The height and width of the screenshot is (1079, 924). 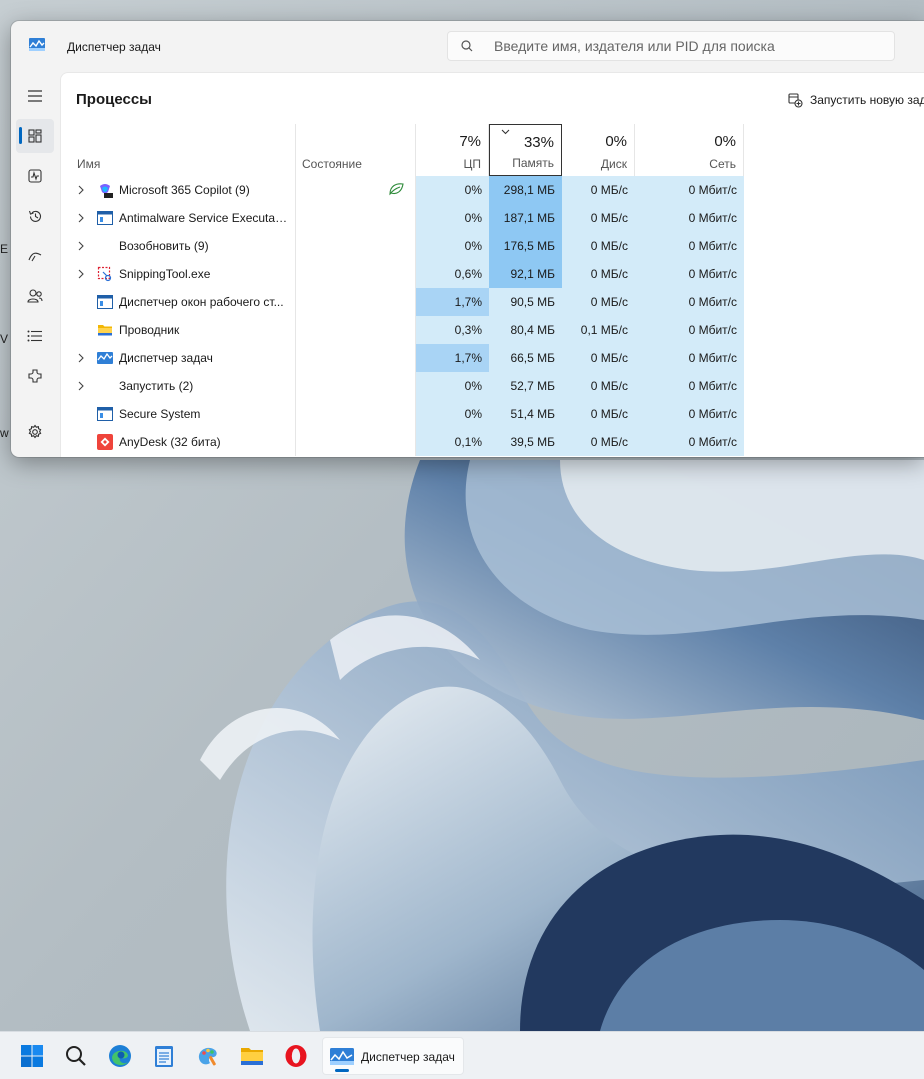 I want to click on taskbar-opera-button, so click(x=296, y=1056).